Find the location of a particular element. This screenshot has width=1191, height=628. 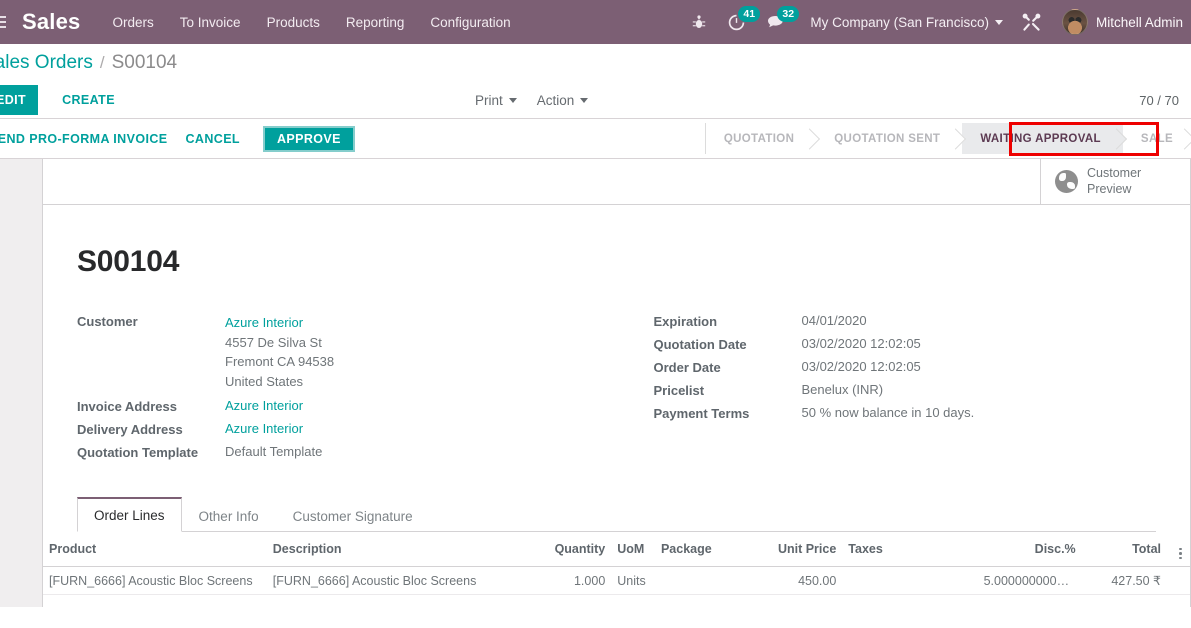

customer-preview-button: Customer Preview is located at coordinates (1115, 181).